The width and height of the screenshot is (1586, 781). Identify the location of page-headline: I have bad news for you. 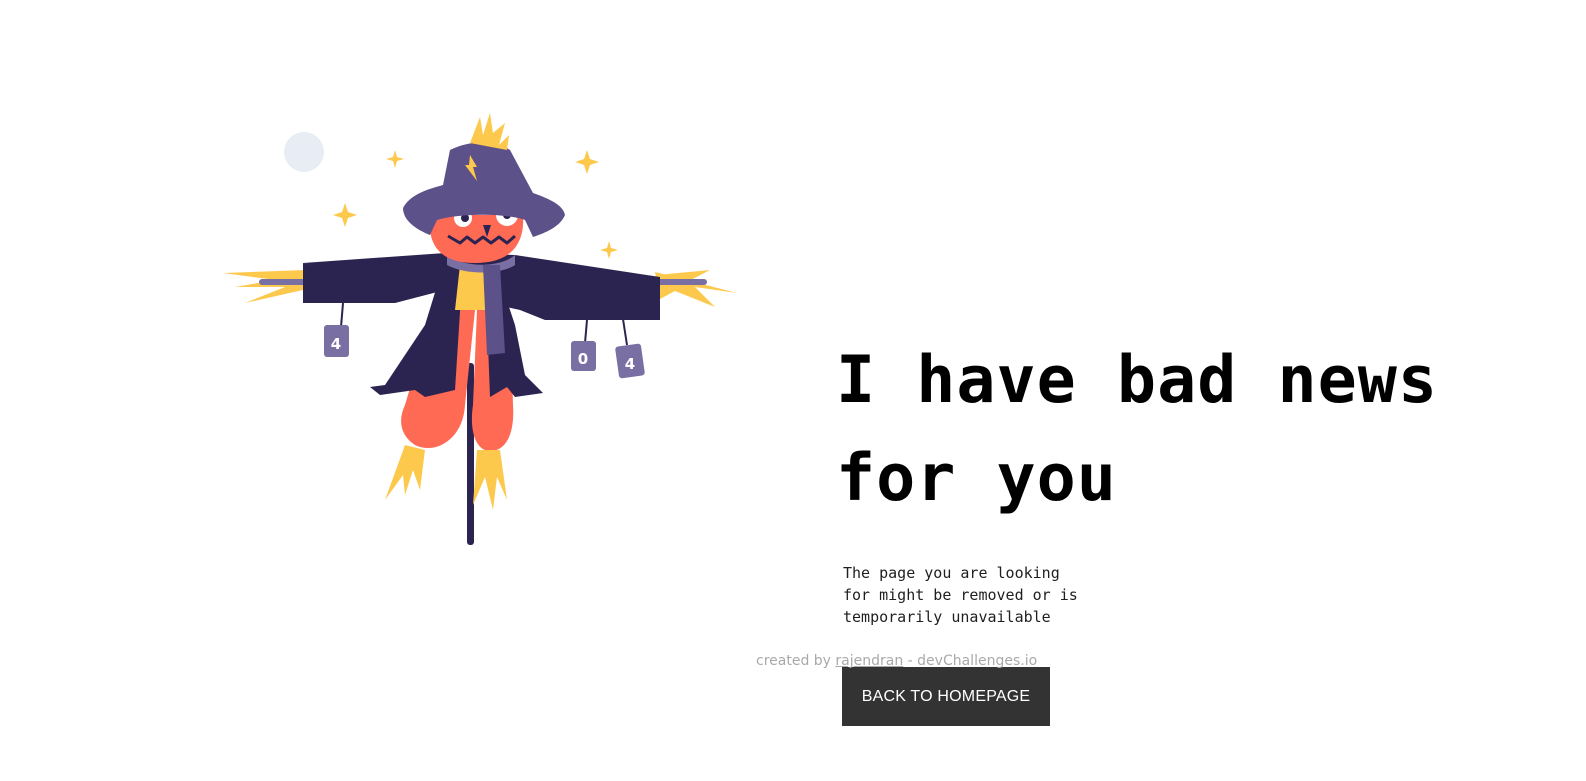
(1196, 430).